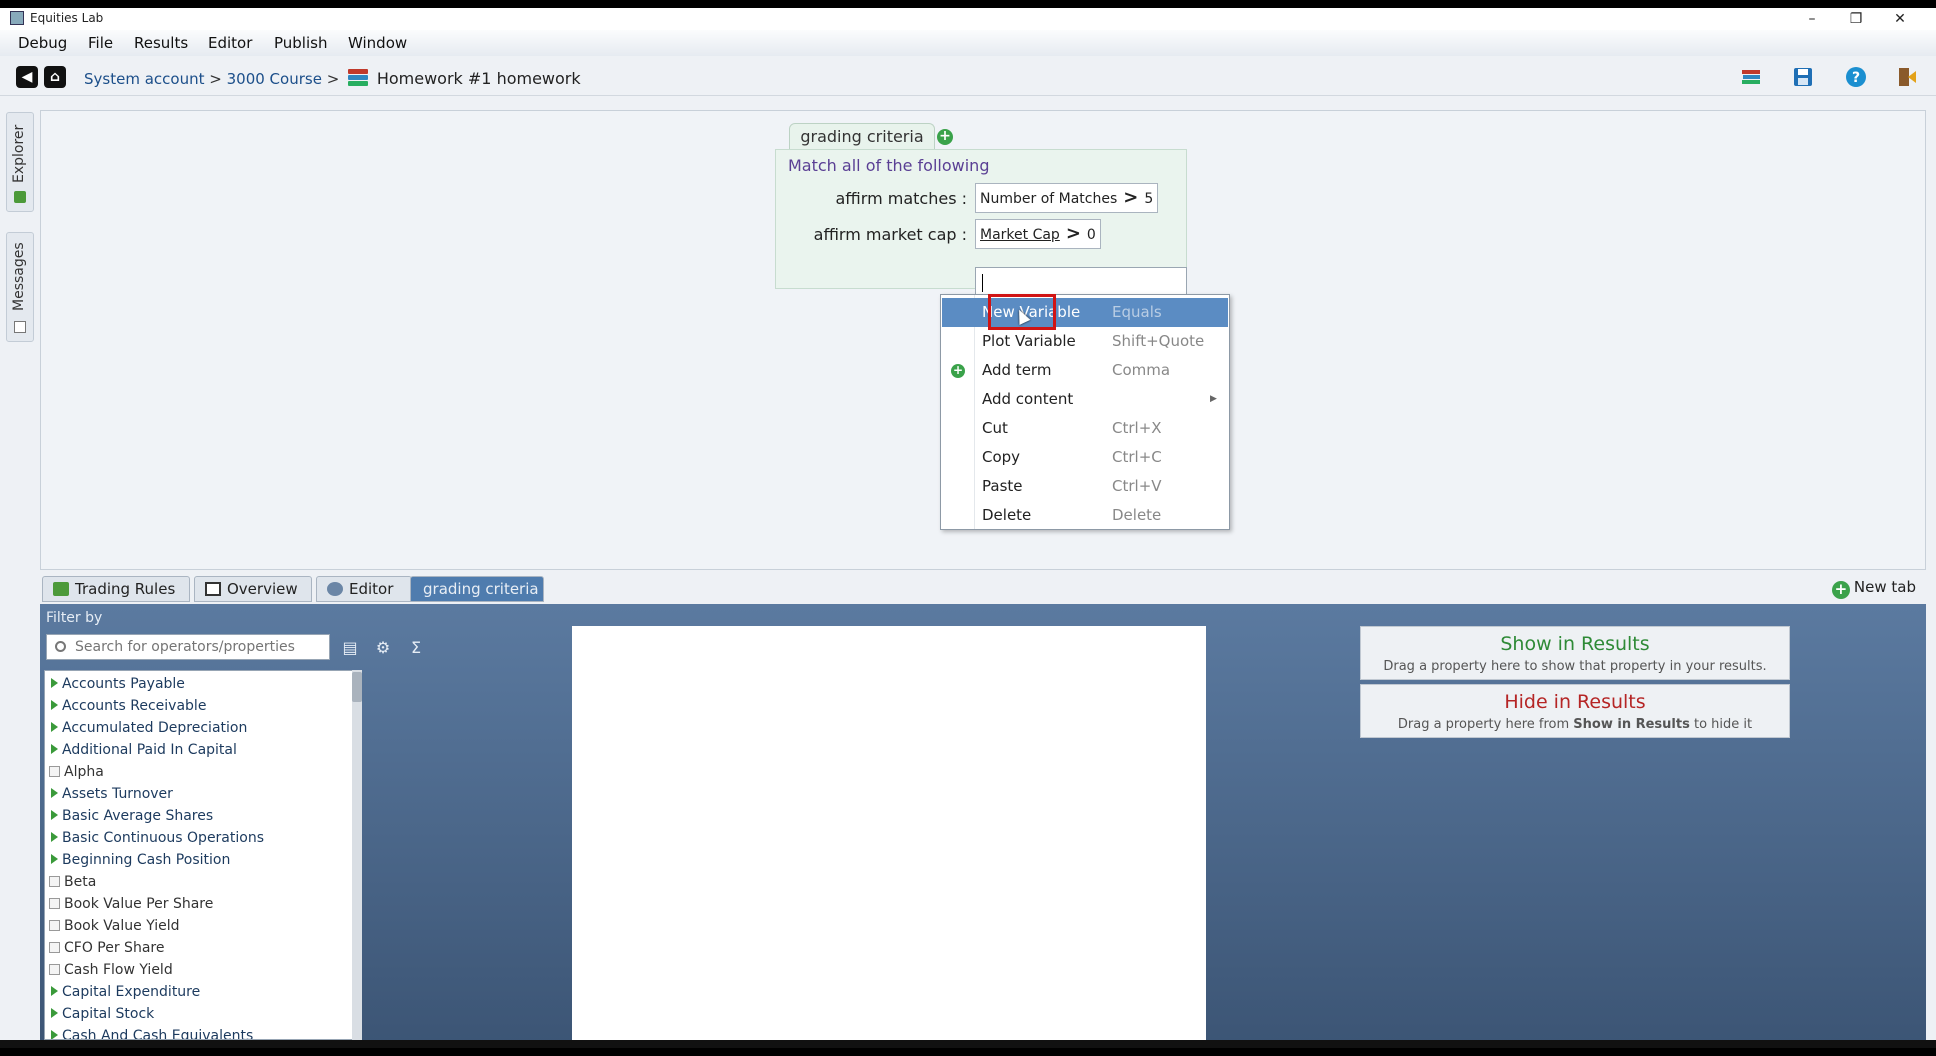 Image resolution: width=1936 pixels, height=1056 pixels. Describe the element at coordinates (117, 684) in the screenshot. I see `property-item: Accounts Payable` at that location.